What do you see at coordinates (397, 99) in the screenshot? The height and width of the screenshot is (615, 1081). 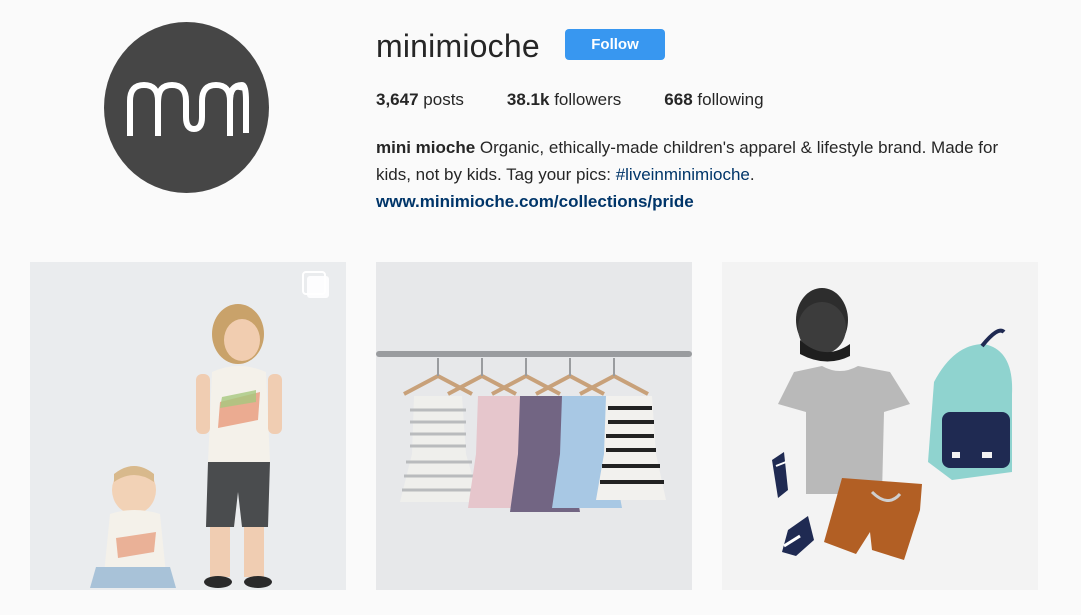 I see `posts-count: 3,647` at bounding box center [397, 99].